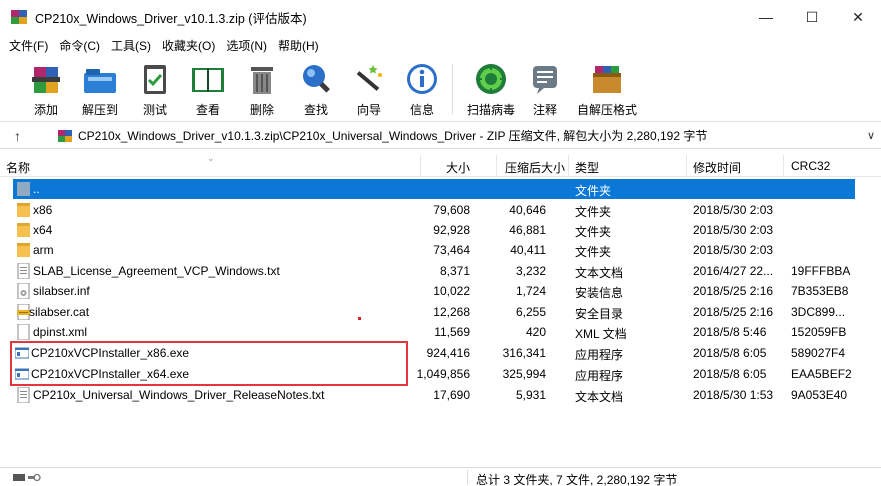  Describe the element at coordinates (302, 45) in the screenshot. I see `menu-help: 帮助(H)` at that location.